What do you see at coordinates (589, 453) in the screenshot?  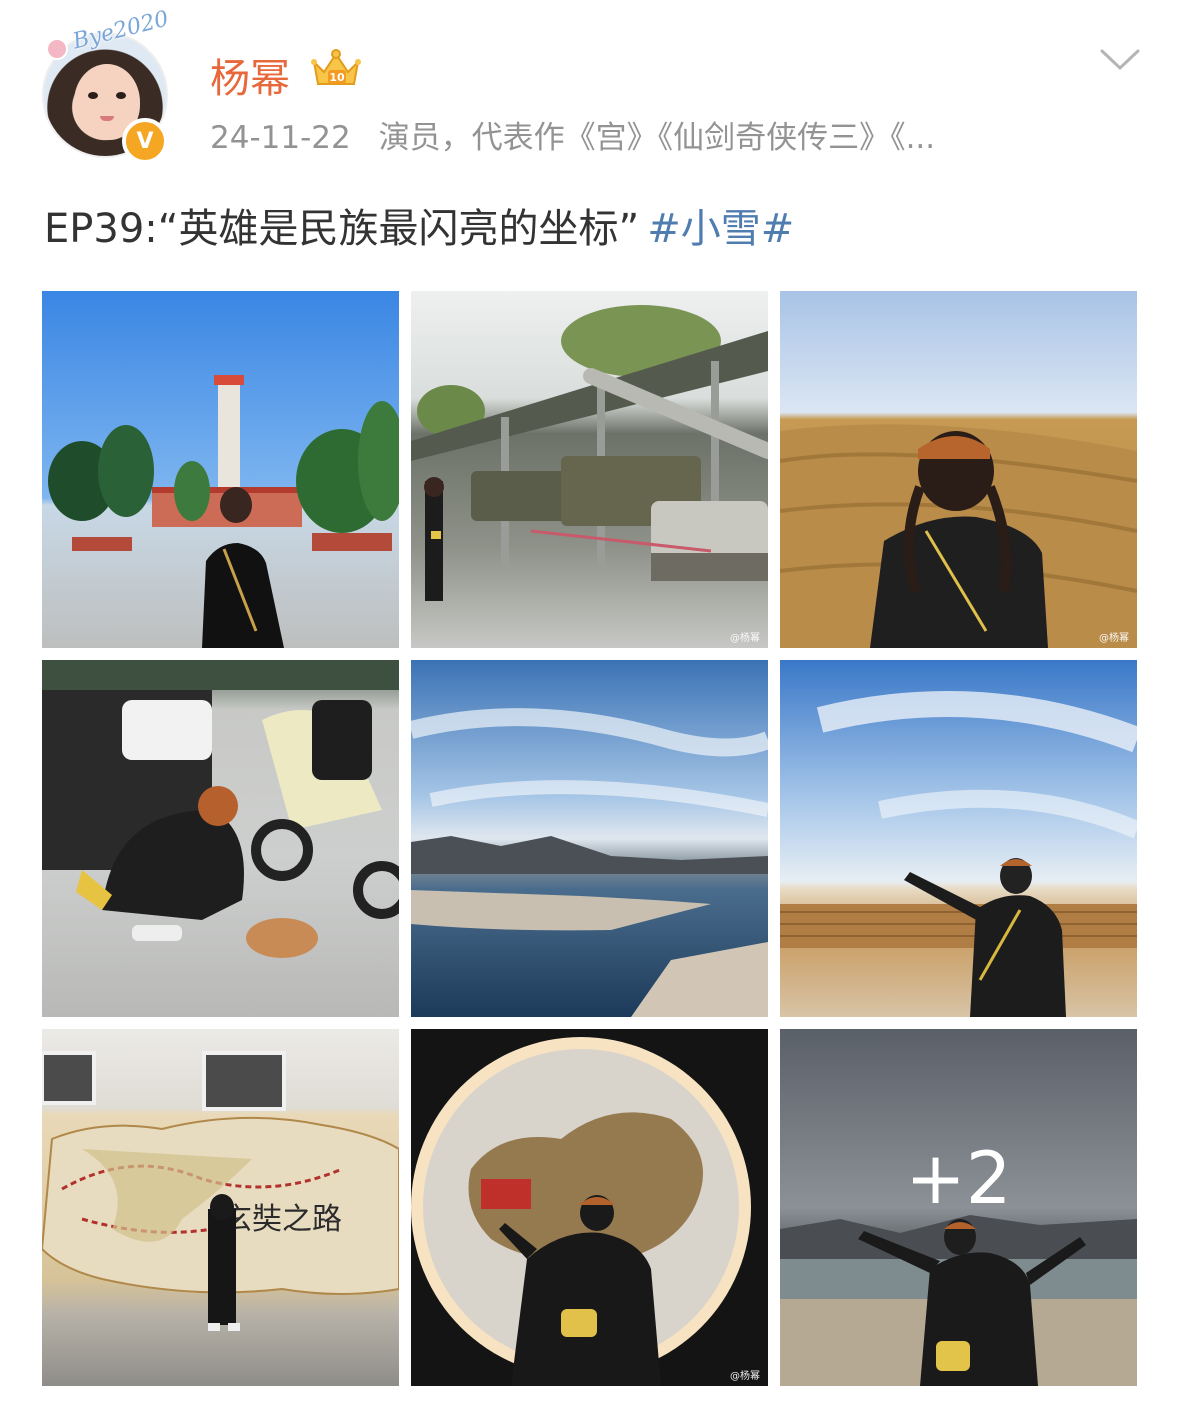 I see `museum-vehicles-photo` at bounding box center [589, 453].